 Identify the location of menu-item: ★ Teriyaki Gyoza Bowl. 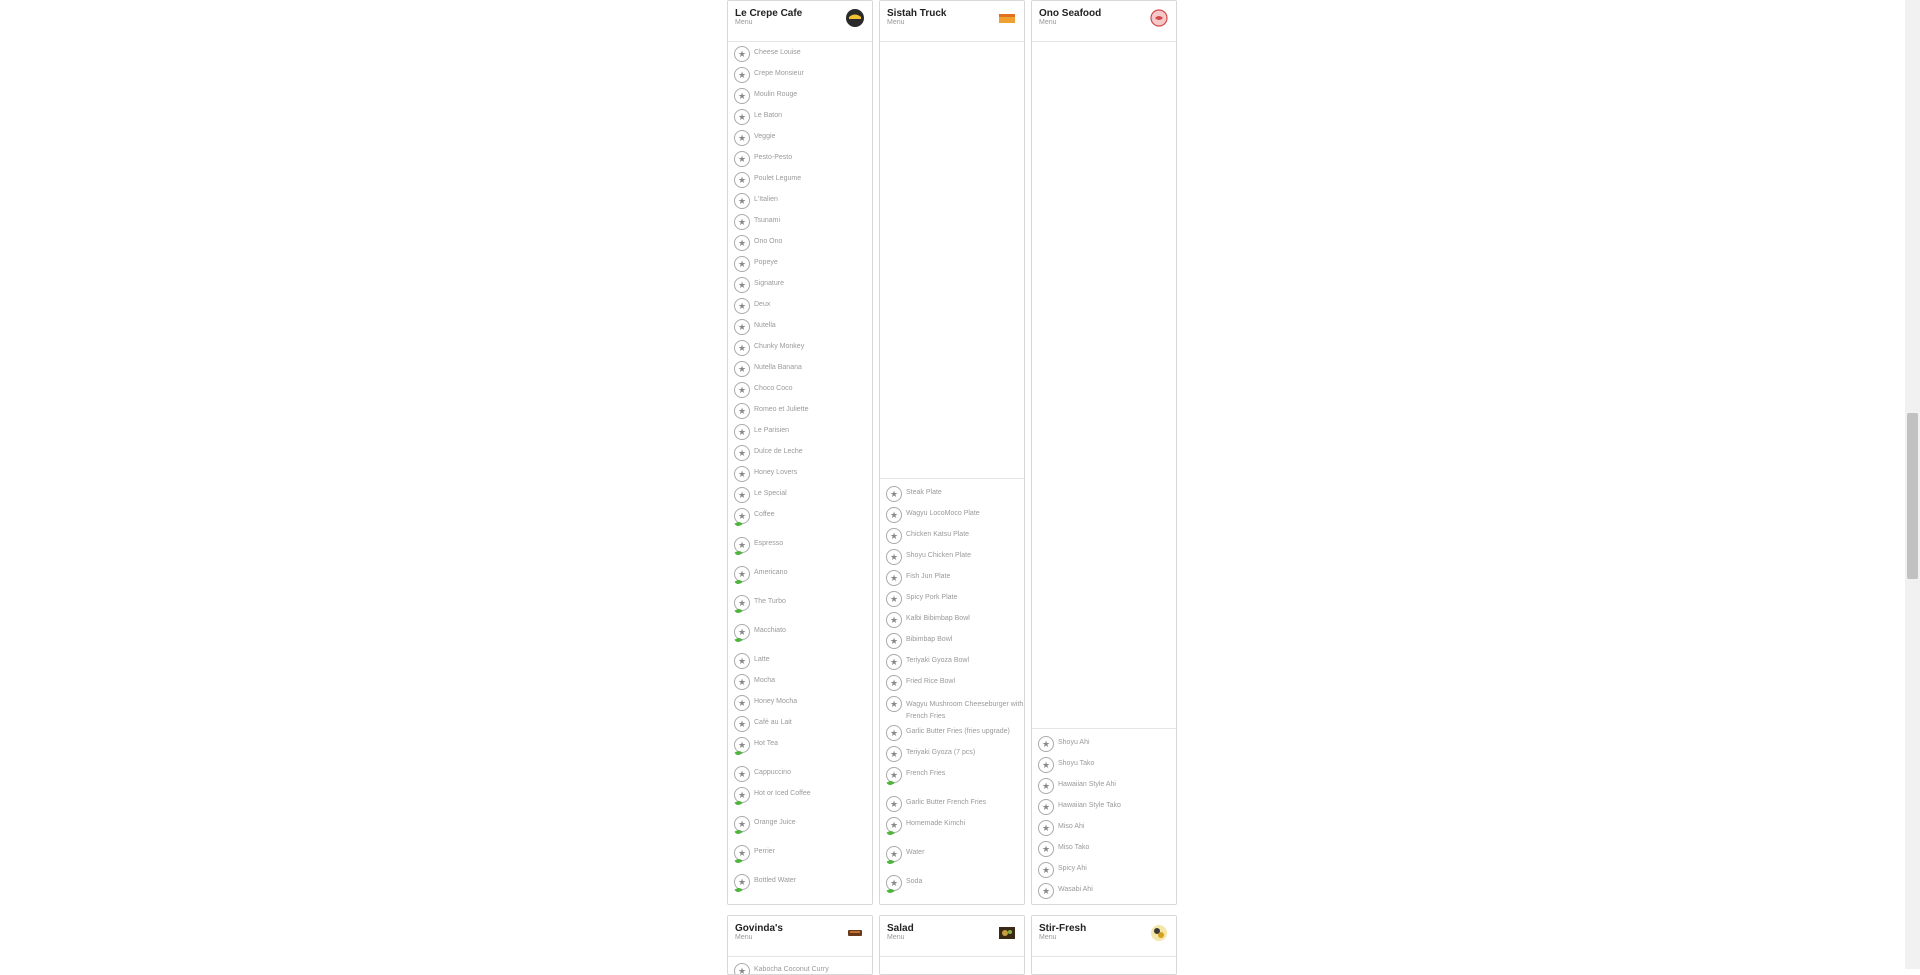
(953, 664).